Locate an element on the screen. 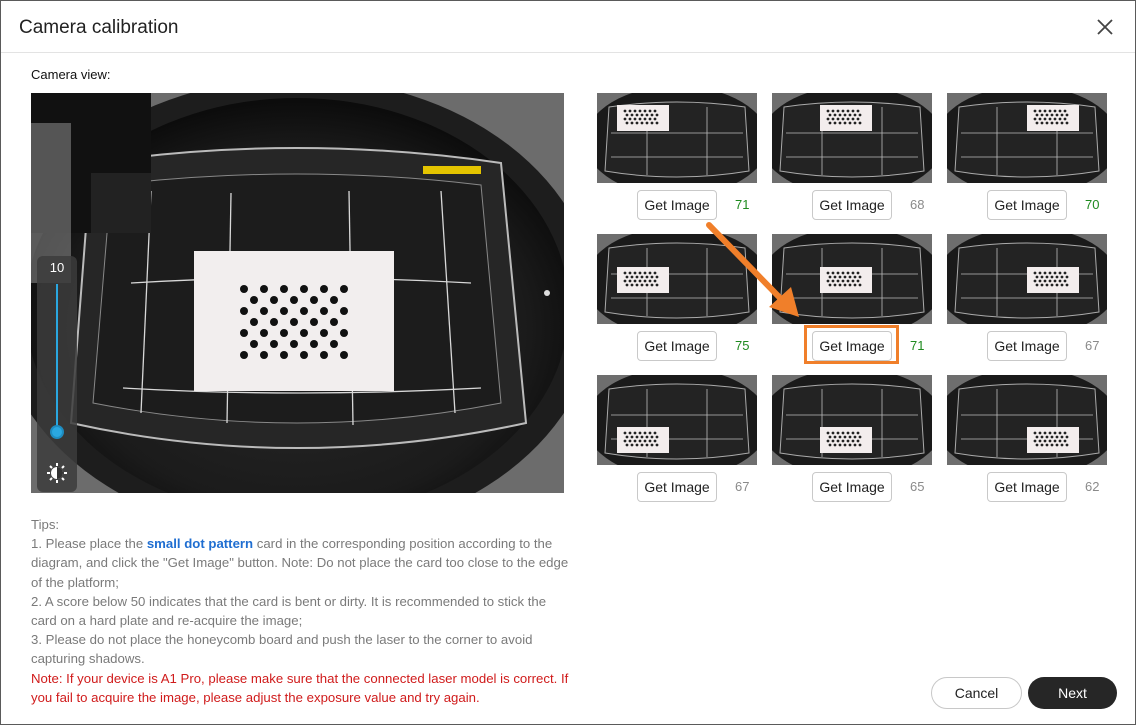  close-icon is located at coordinates (1105, 27).